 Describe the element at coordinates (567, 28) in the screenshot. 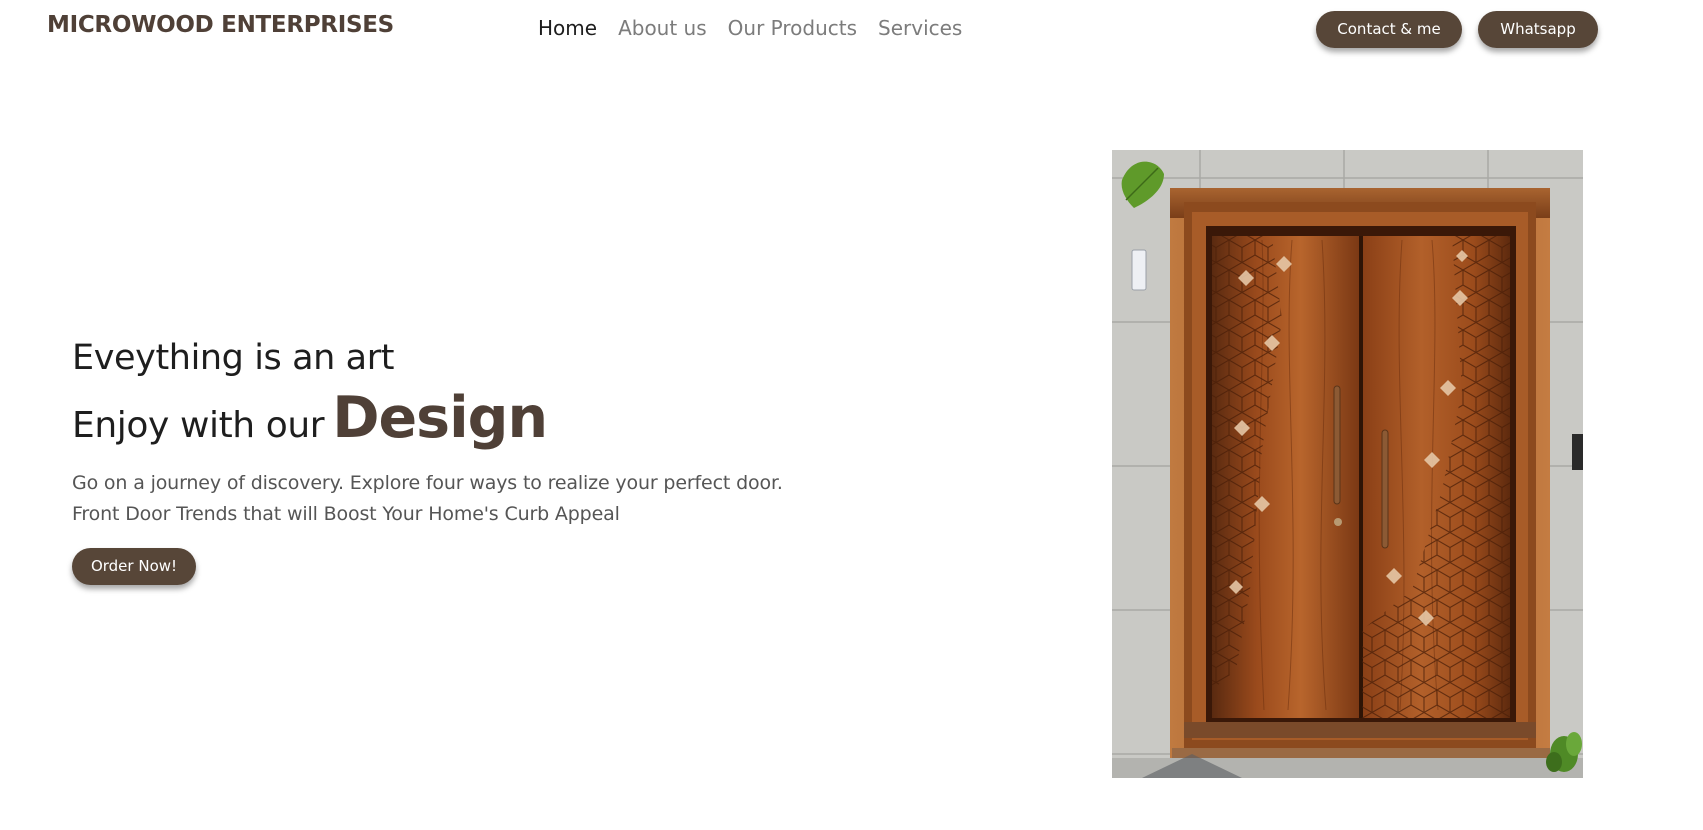

I see `nav-link-home: Home` at that location.